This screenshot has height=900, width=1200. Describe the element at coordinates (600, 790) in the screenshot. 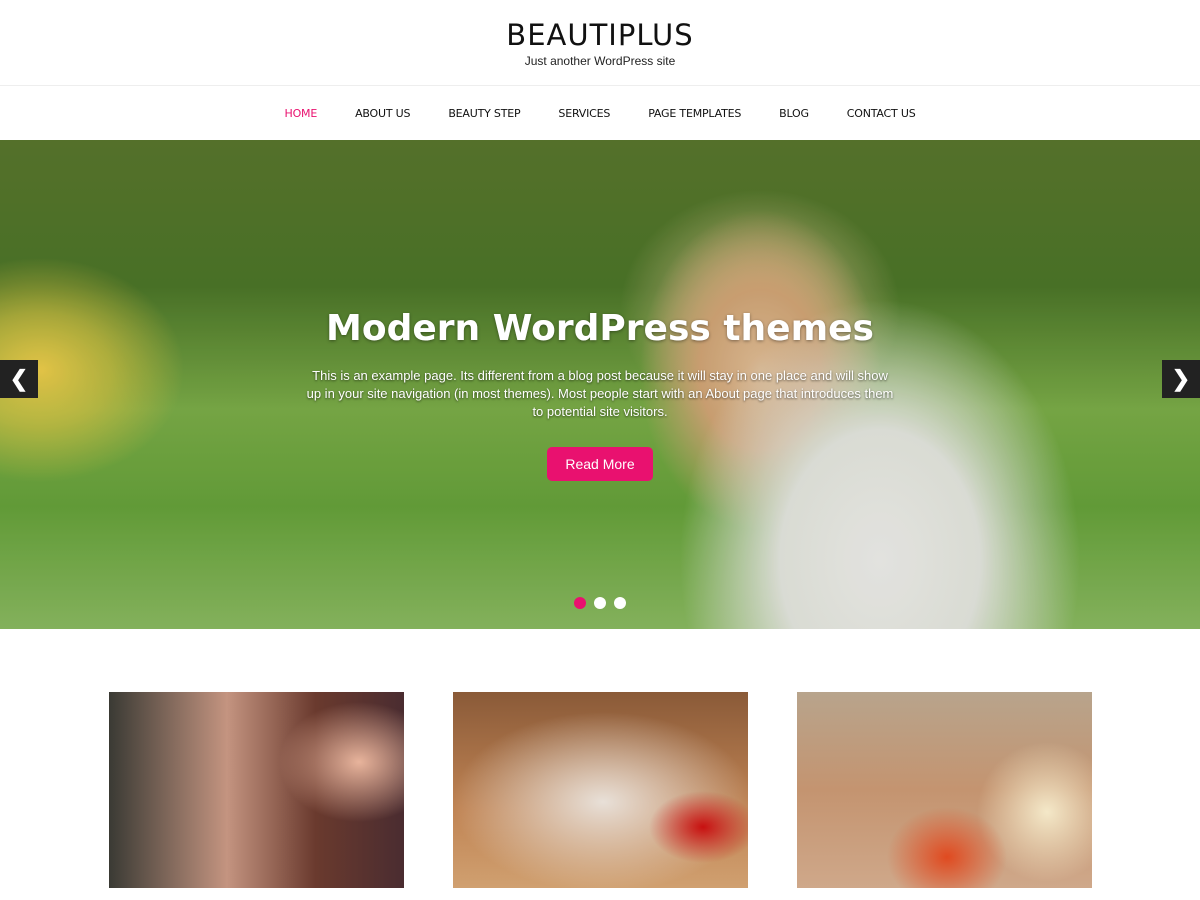

I see `feature-image-hearts` at that location.